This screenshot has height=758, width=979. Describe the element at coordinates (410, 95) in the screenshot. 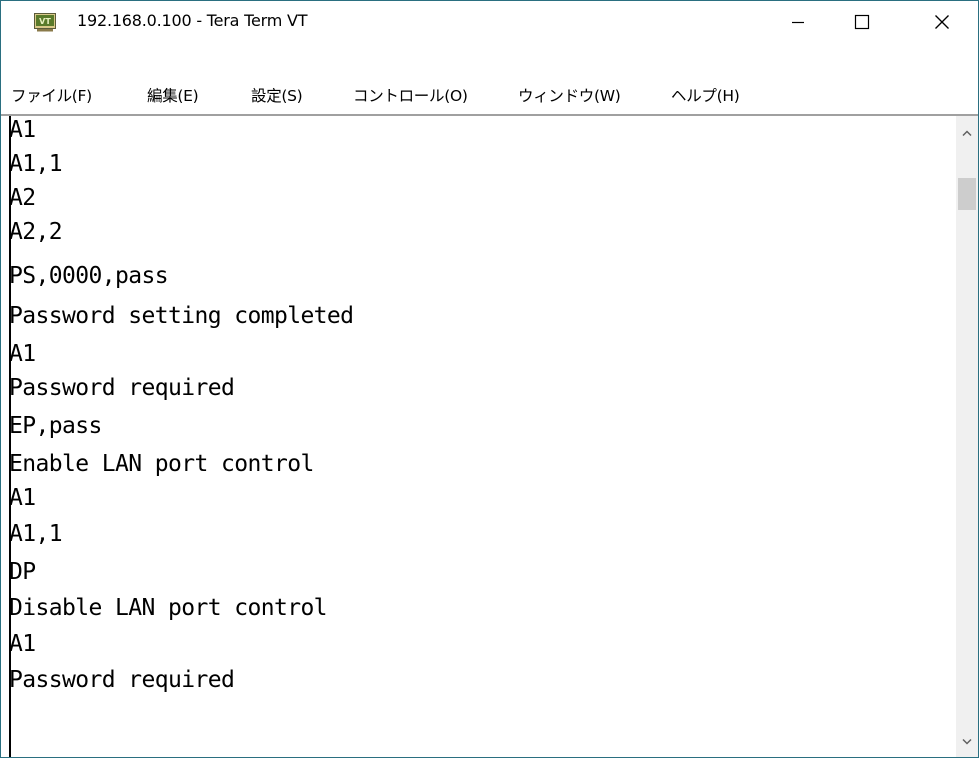

I see `menu-control: コントロール(O)` at that location.